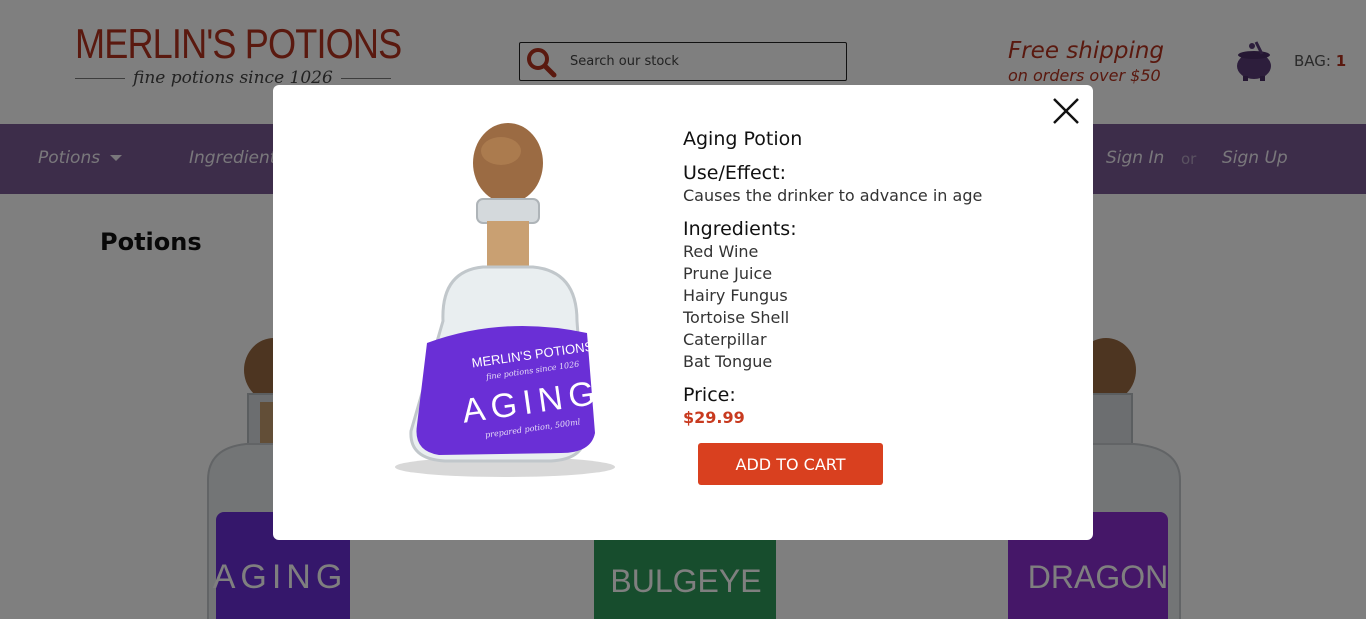 Image resolution: width=1366 pixels, height=619 pixels. I want to click on ingredients-heading: Ingredients:, so click(740, 229).